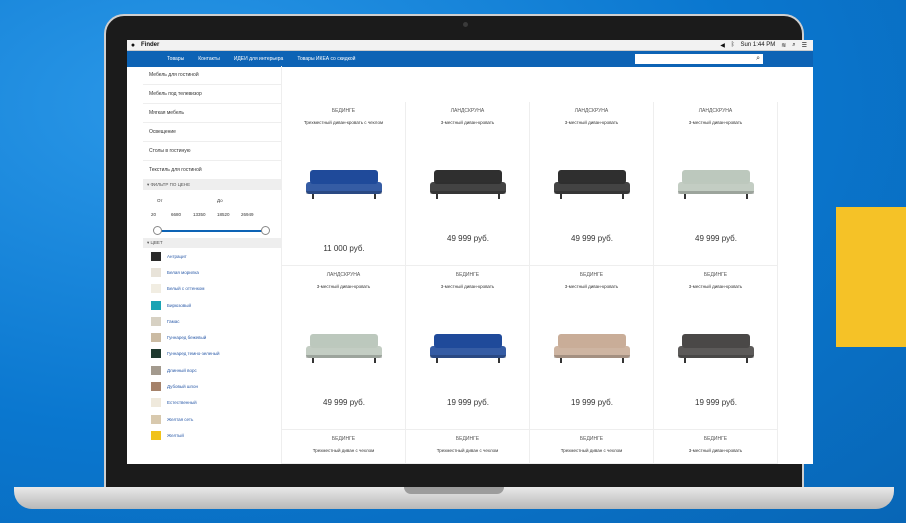  I want to click on color-filter-option: Гуннаред бежевый, so click(212, 337).